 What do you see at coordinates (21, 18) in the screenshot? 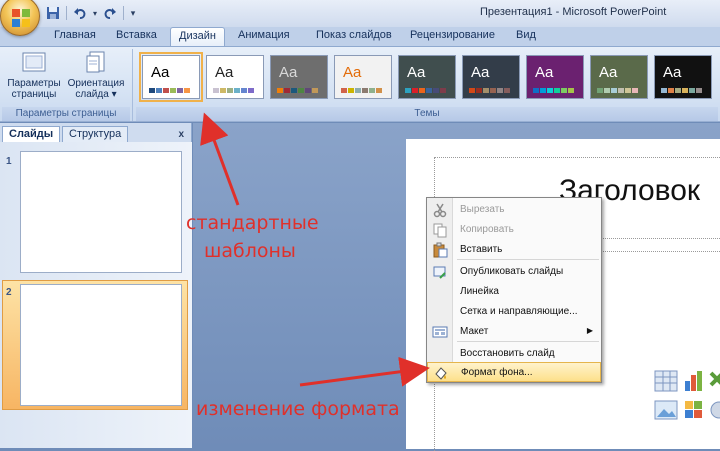
I see `office-logo-icon` at bounding box center [21, 18].